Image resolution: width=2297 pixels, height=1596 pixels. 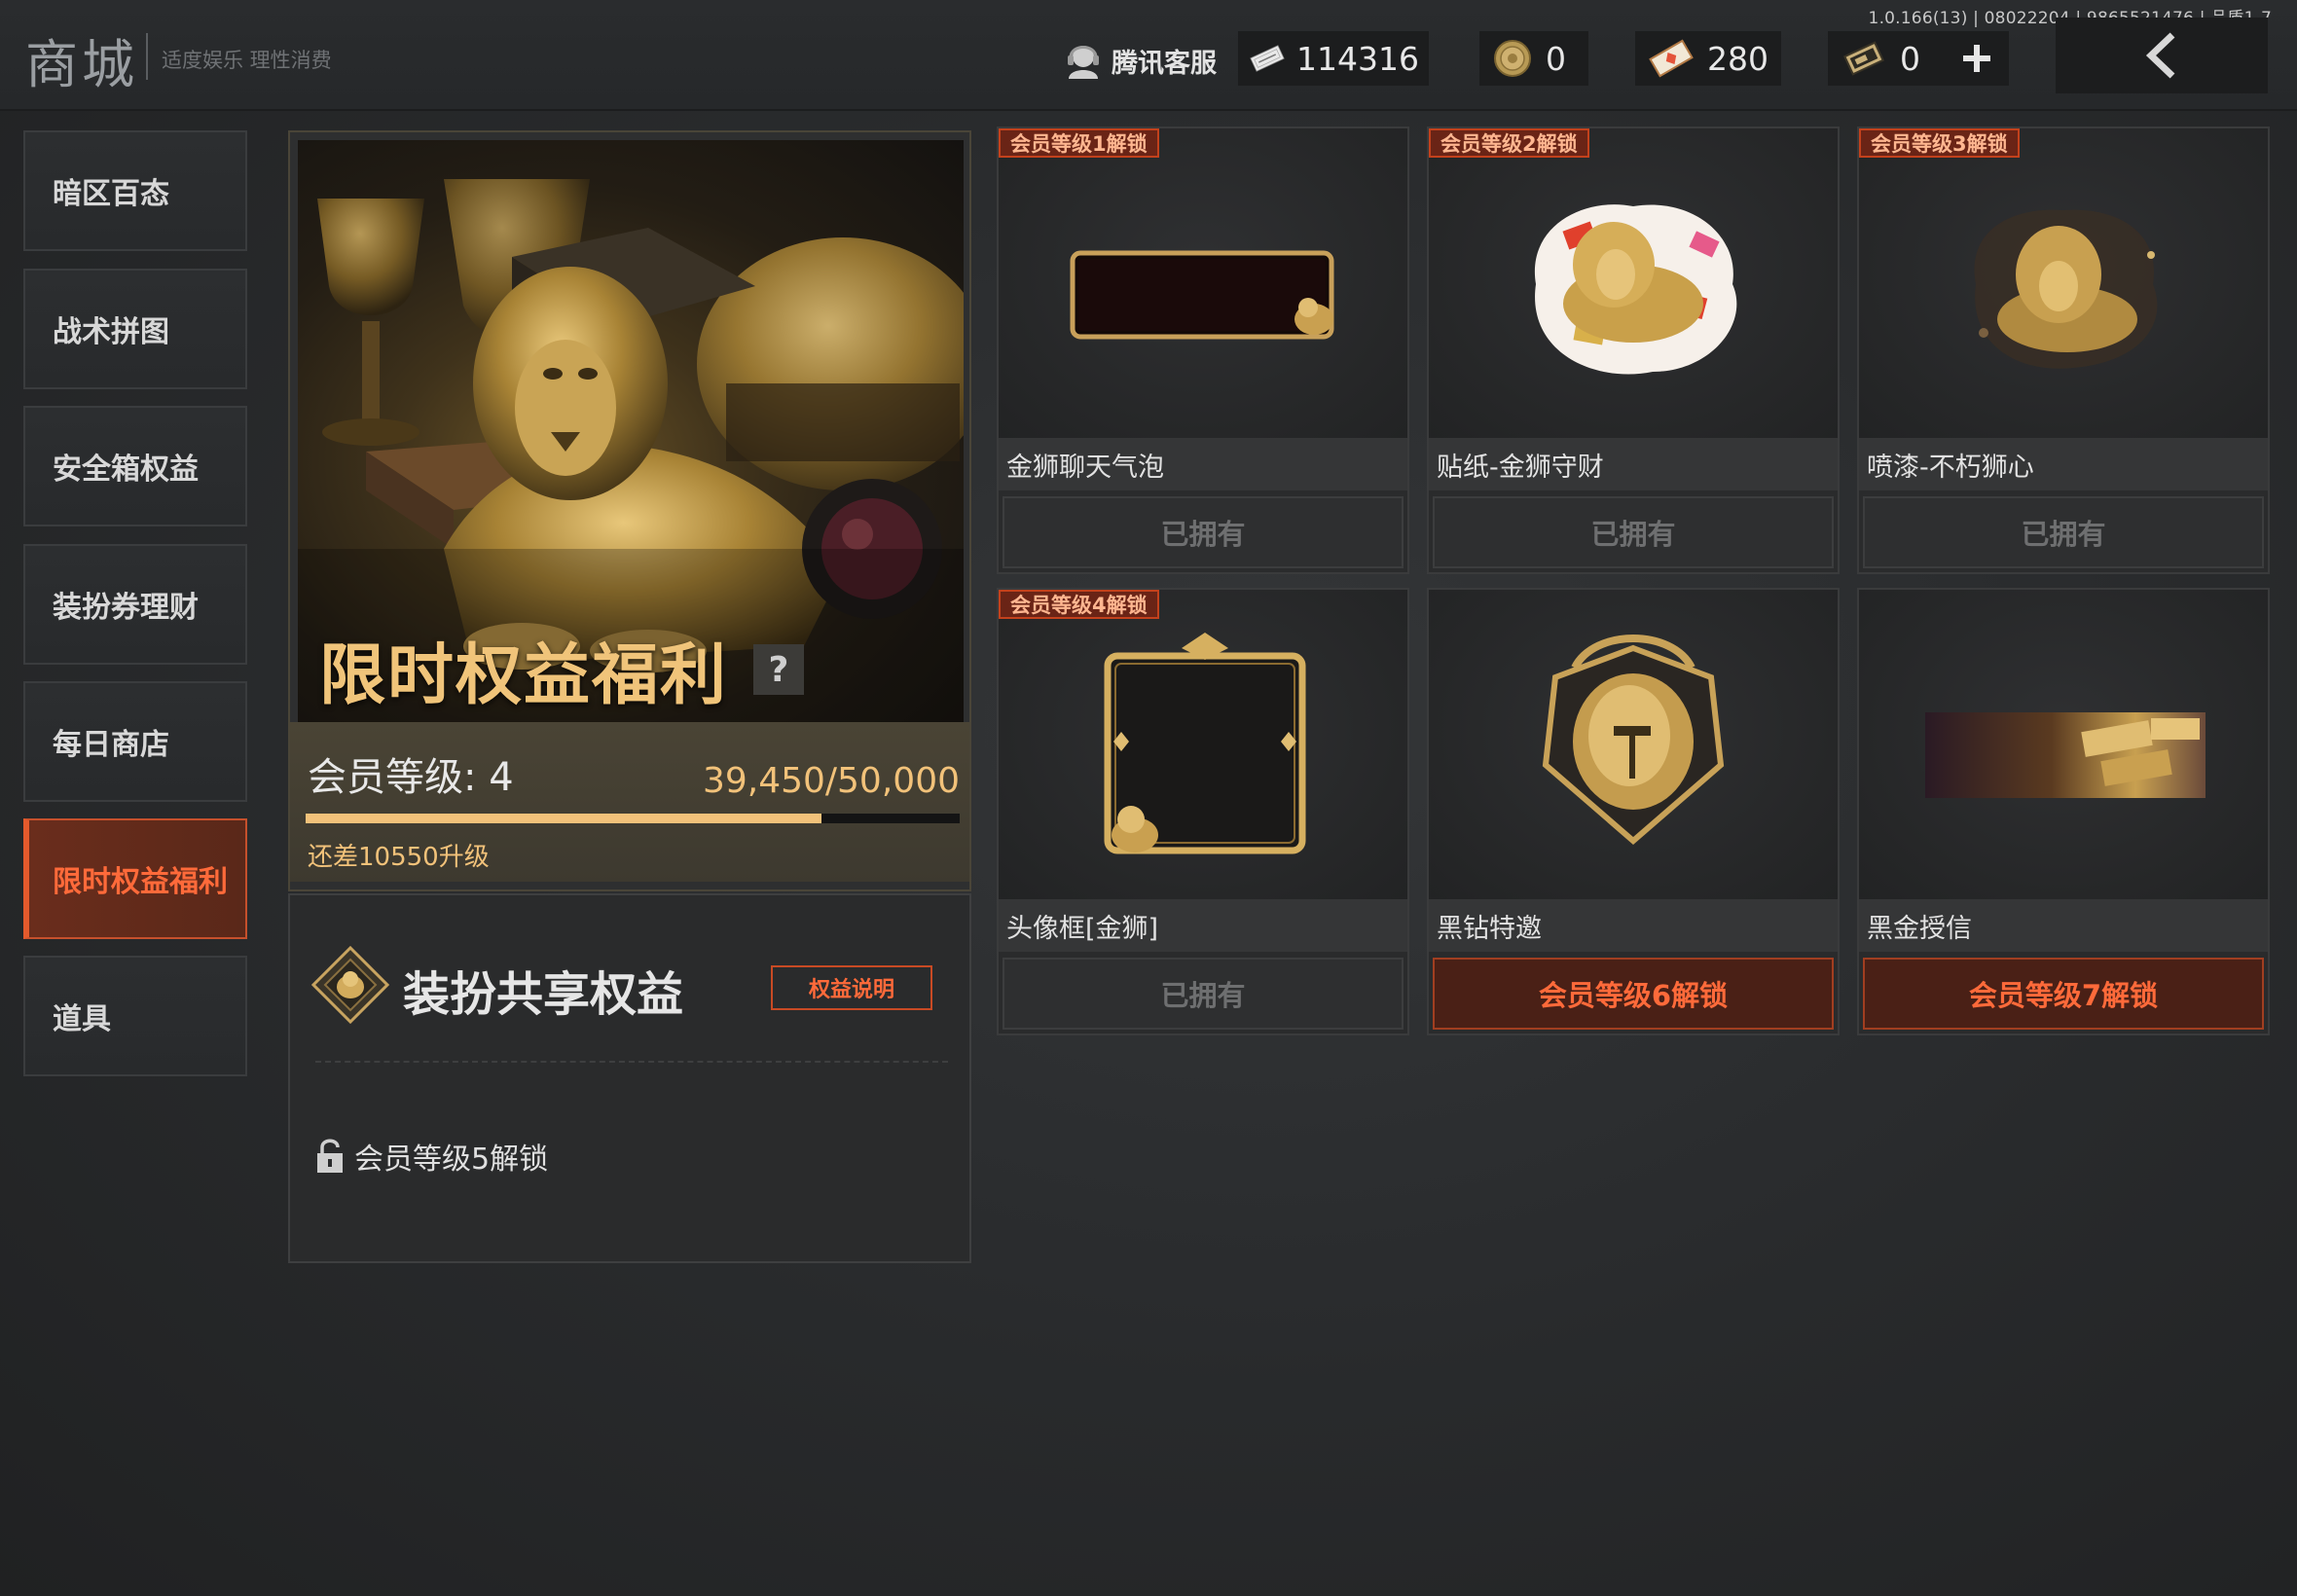 I want to click on currency-coin: 0, so click(x=1533, y=58).